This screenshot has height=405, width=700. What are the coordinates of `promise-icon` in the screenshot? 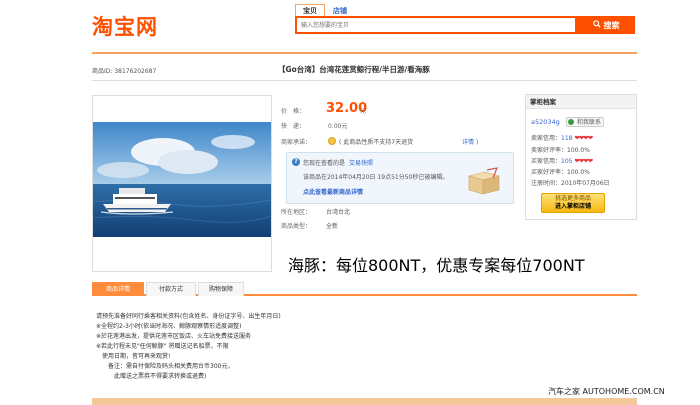 It's located at (332, 141).